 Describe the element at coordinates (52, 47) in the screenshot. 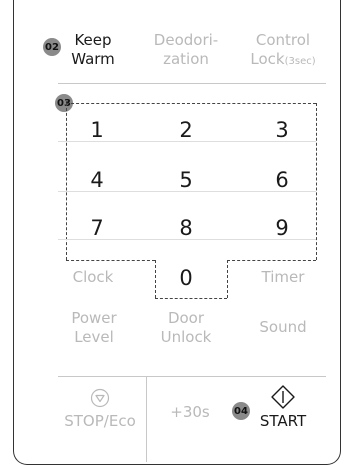

I see `callout-badge-02: 02` at that location.